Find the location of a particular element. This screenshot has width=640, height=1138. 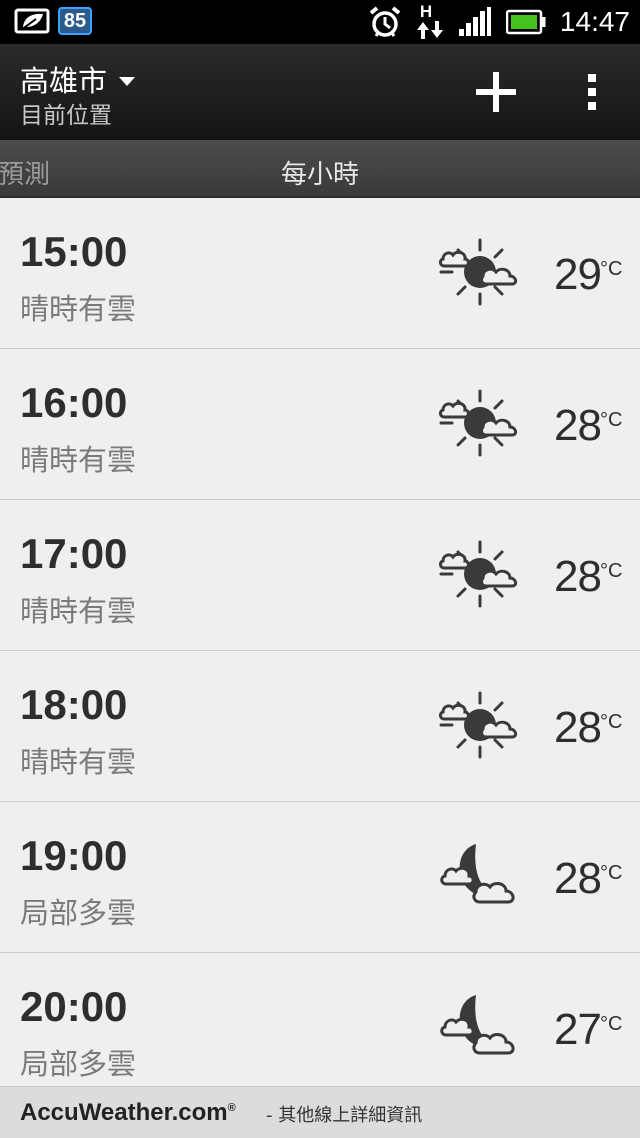

brand-text: AccuWeather.com is located at coordinates (124, 1112).